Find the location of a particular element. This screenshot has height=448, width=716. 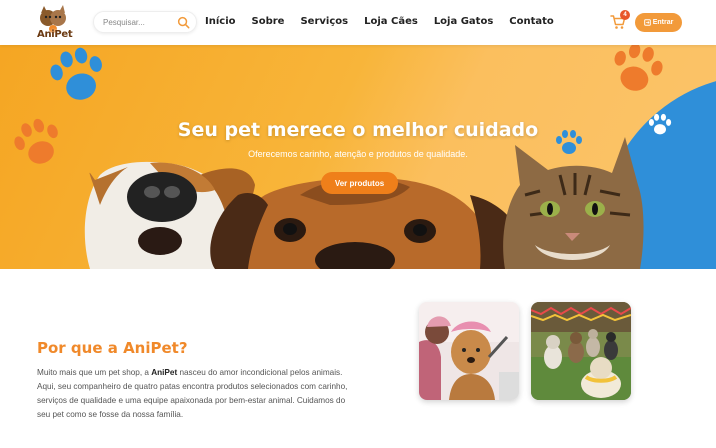

grooming-dog-image is located at coordinates (469, 351).